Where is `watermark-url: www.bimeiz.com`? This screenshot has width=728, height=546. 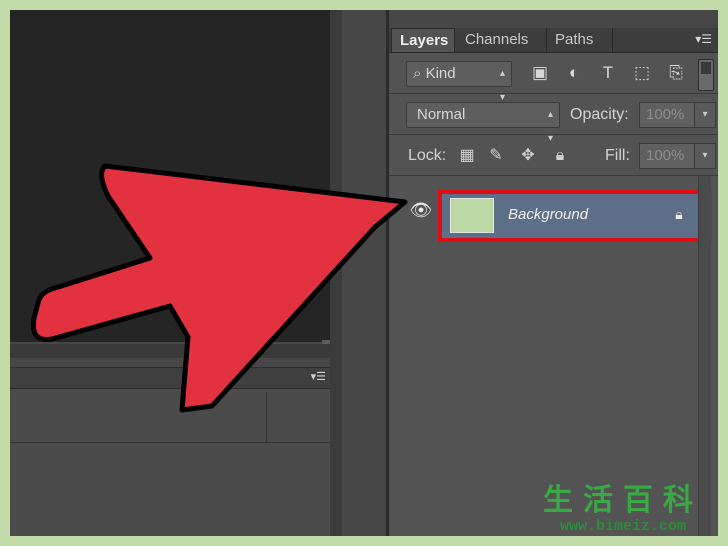 watermark-url: www.bimeiz.com is located at coordinates (623, 526).